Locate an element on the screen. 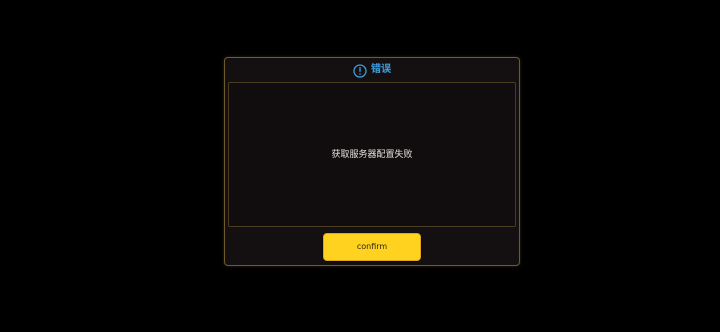 The image size is (720, 332). dialog-header: 错误 is located at coordinates (372, 70).